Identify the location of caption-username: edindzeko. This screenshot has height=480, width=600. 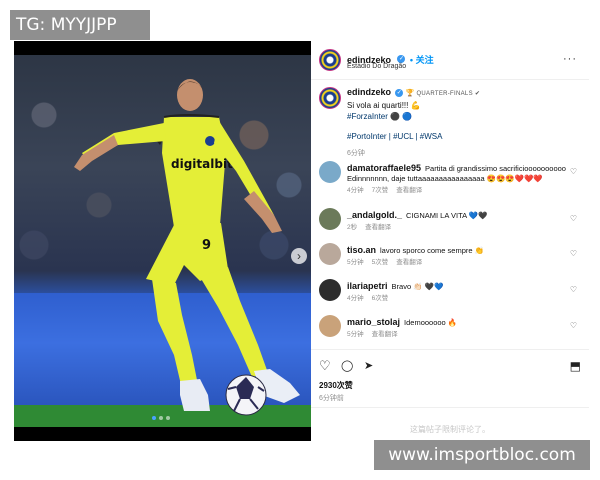
(369, 92).